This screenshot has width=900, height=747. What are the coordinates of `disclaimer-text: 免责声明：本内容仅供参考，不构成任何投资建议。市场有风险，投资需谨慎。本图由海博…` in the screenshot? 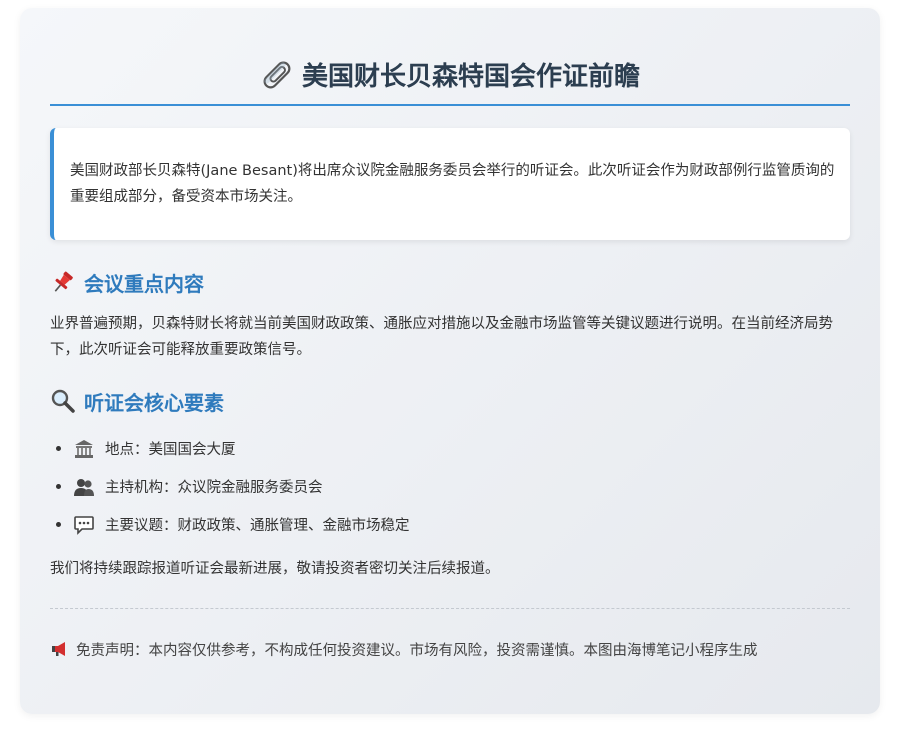 It's located at (417, 650).